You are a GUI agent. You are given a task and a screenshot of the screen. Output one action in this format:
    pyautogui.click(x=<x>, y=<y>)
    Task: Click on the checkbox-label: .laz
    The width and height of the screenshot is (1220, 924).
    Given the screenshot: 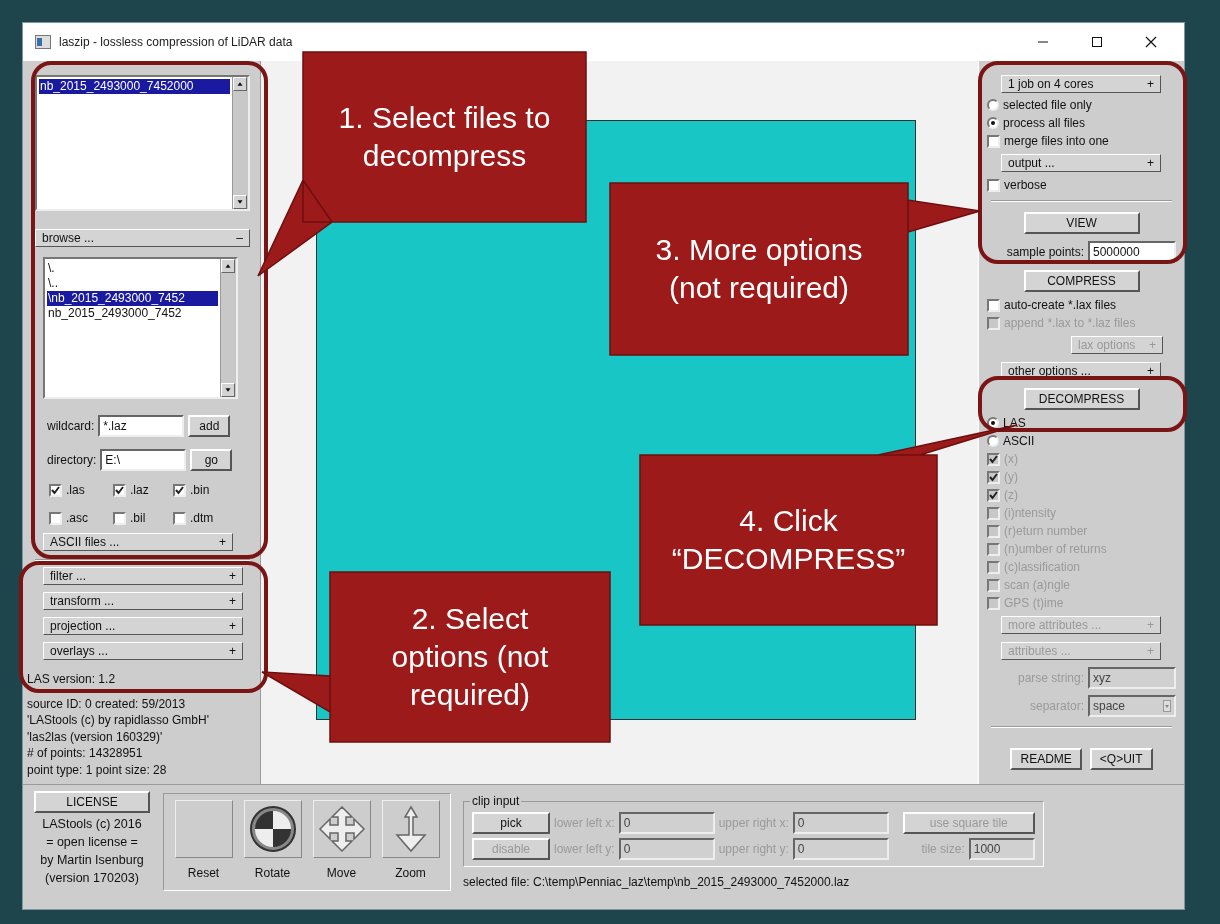 What is the action you would take?
    pyautogui.click(x=139, y=490)
    